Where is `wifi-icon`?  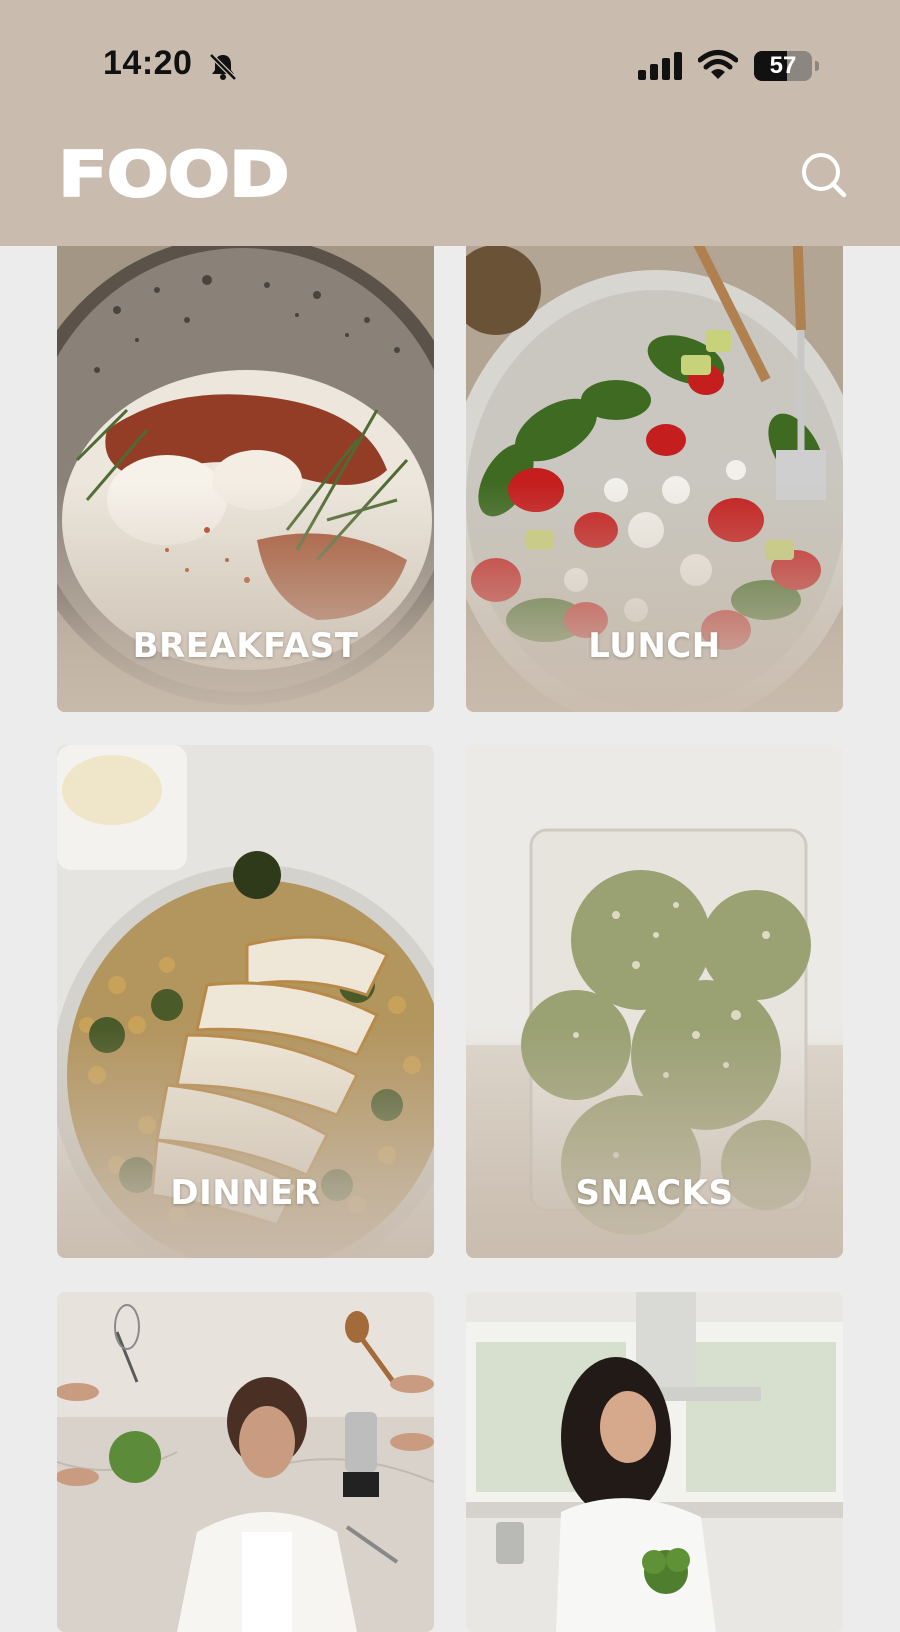
wifi-icon is located at coordinates (718, 64).